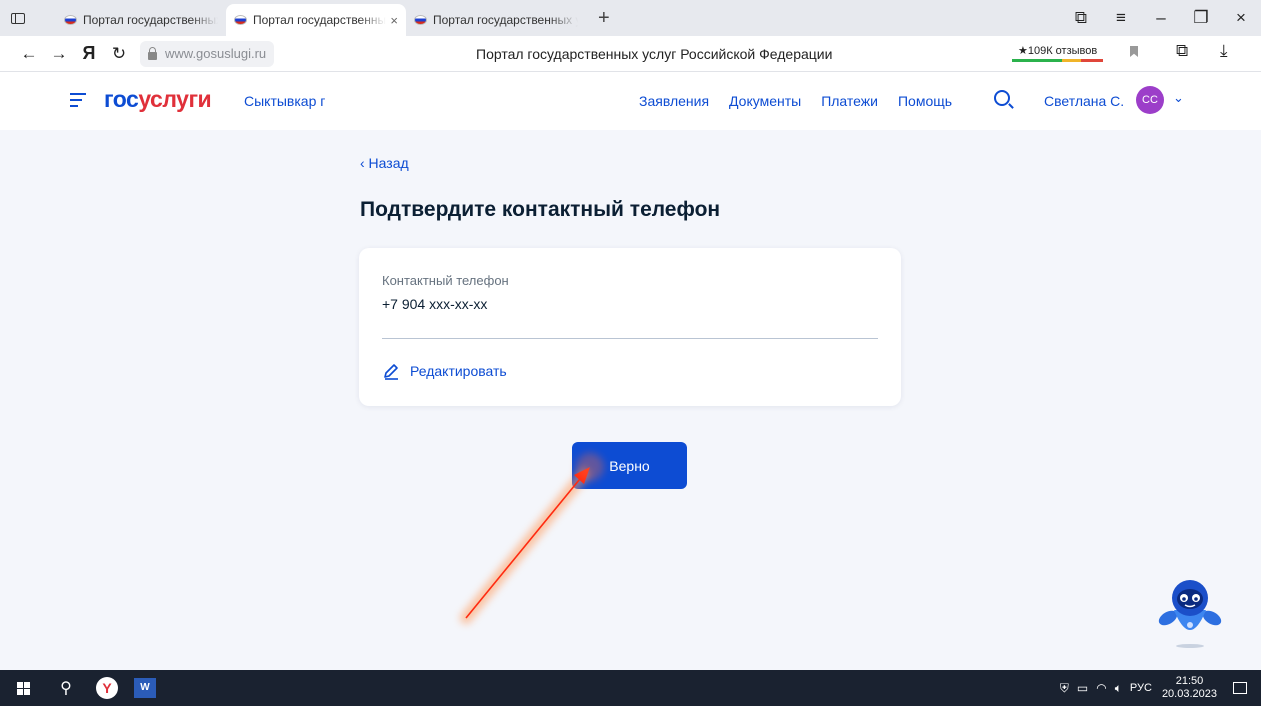 The height and width of the screenshot is (706, 1261). Describe the element at coordinates (1141, 688) in the screenshot. I see `language-indicator: РУС` at that location.